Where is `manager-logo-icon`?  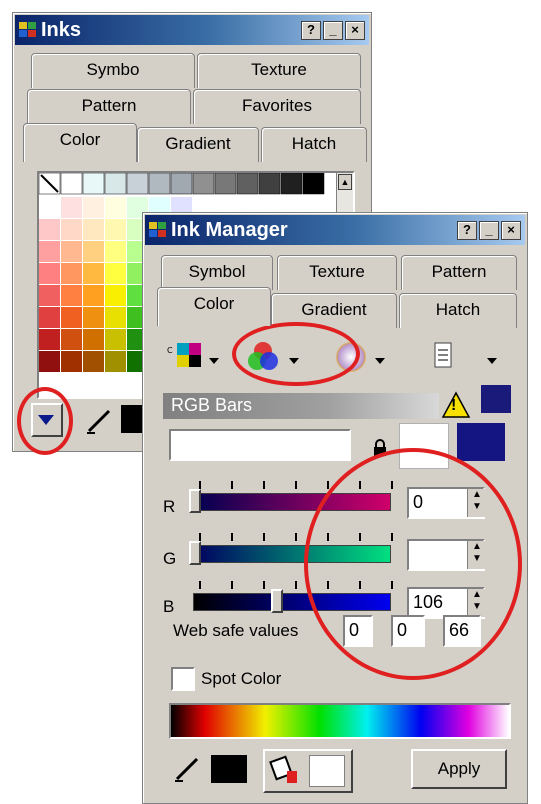 manager-logo-icon is located at coordinates (157, 229).